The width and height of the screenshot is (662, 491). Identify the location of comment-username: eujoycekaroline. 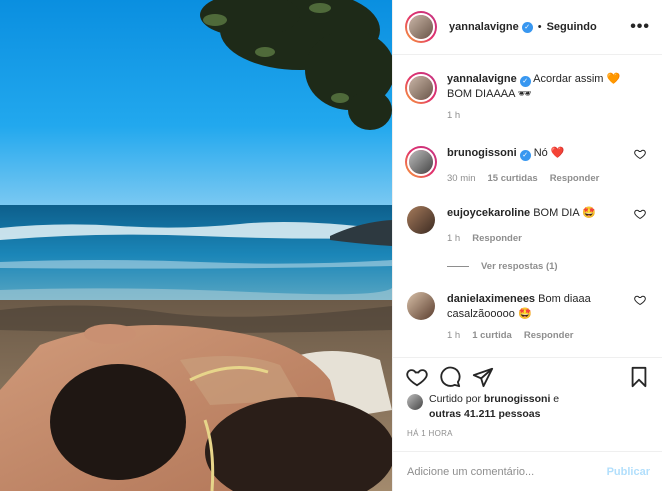
(488, 213).